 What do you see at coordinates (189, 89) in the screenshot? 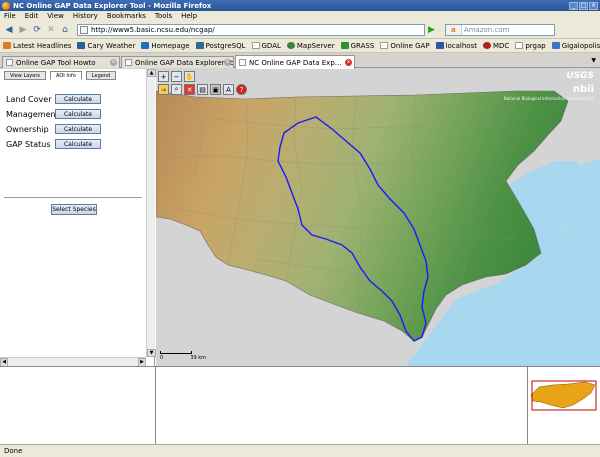
I see `clear-selection-icon: ✕` at bounding box center [189, 89].